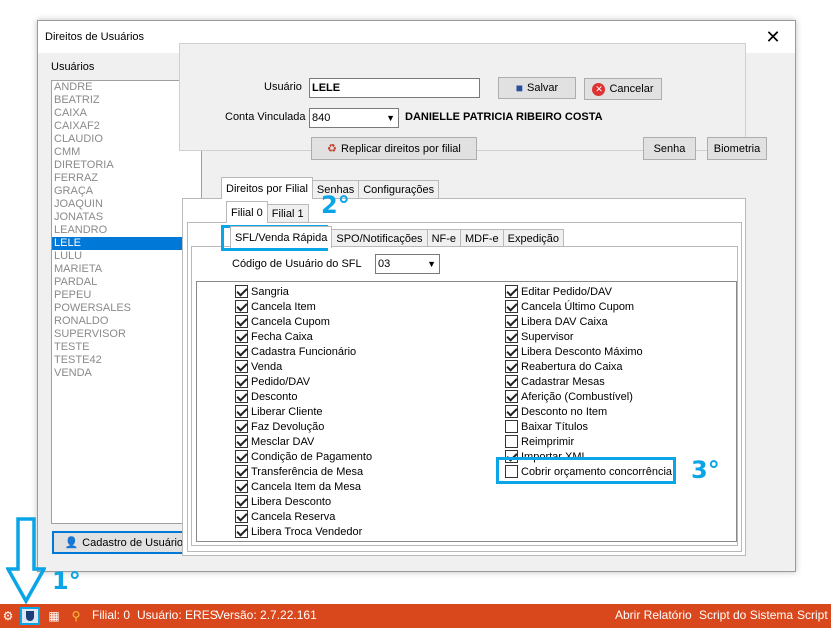 This screenshot has width=831, height=628. What do you see at coordinates (126, 282) in the screenshot?
I see `user-list-item: PARDAL` at bounding box center [126, 282].